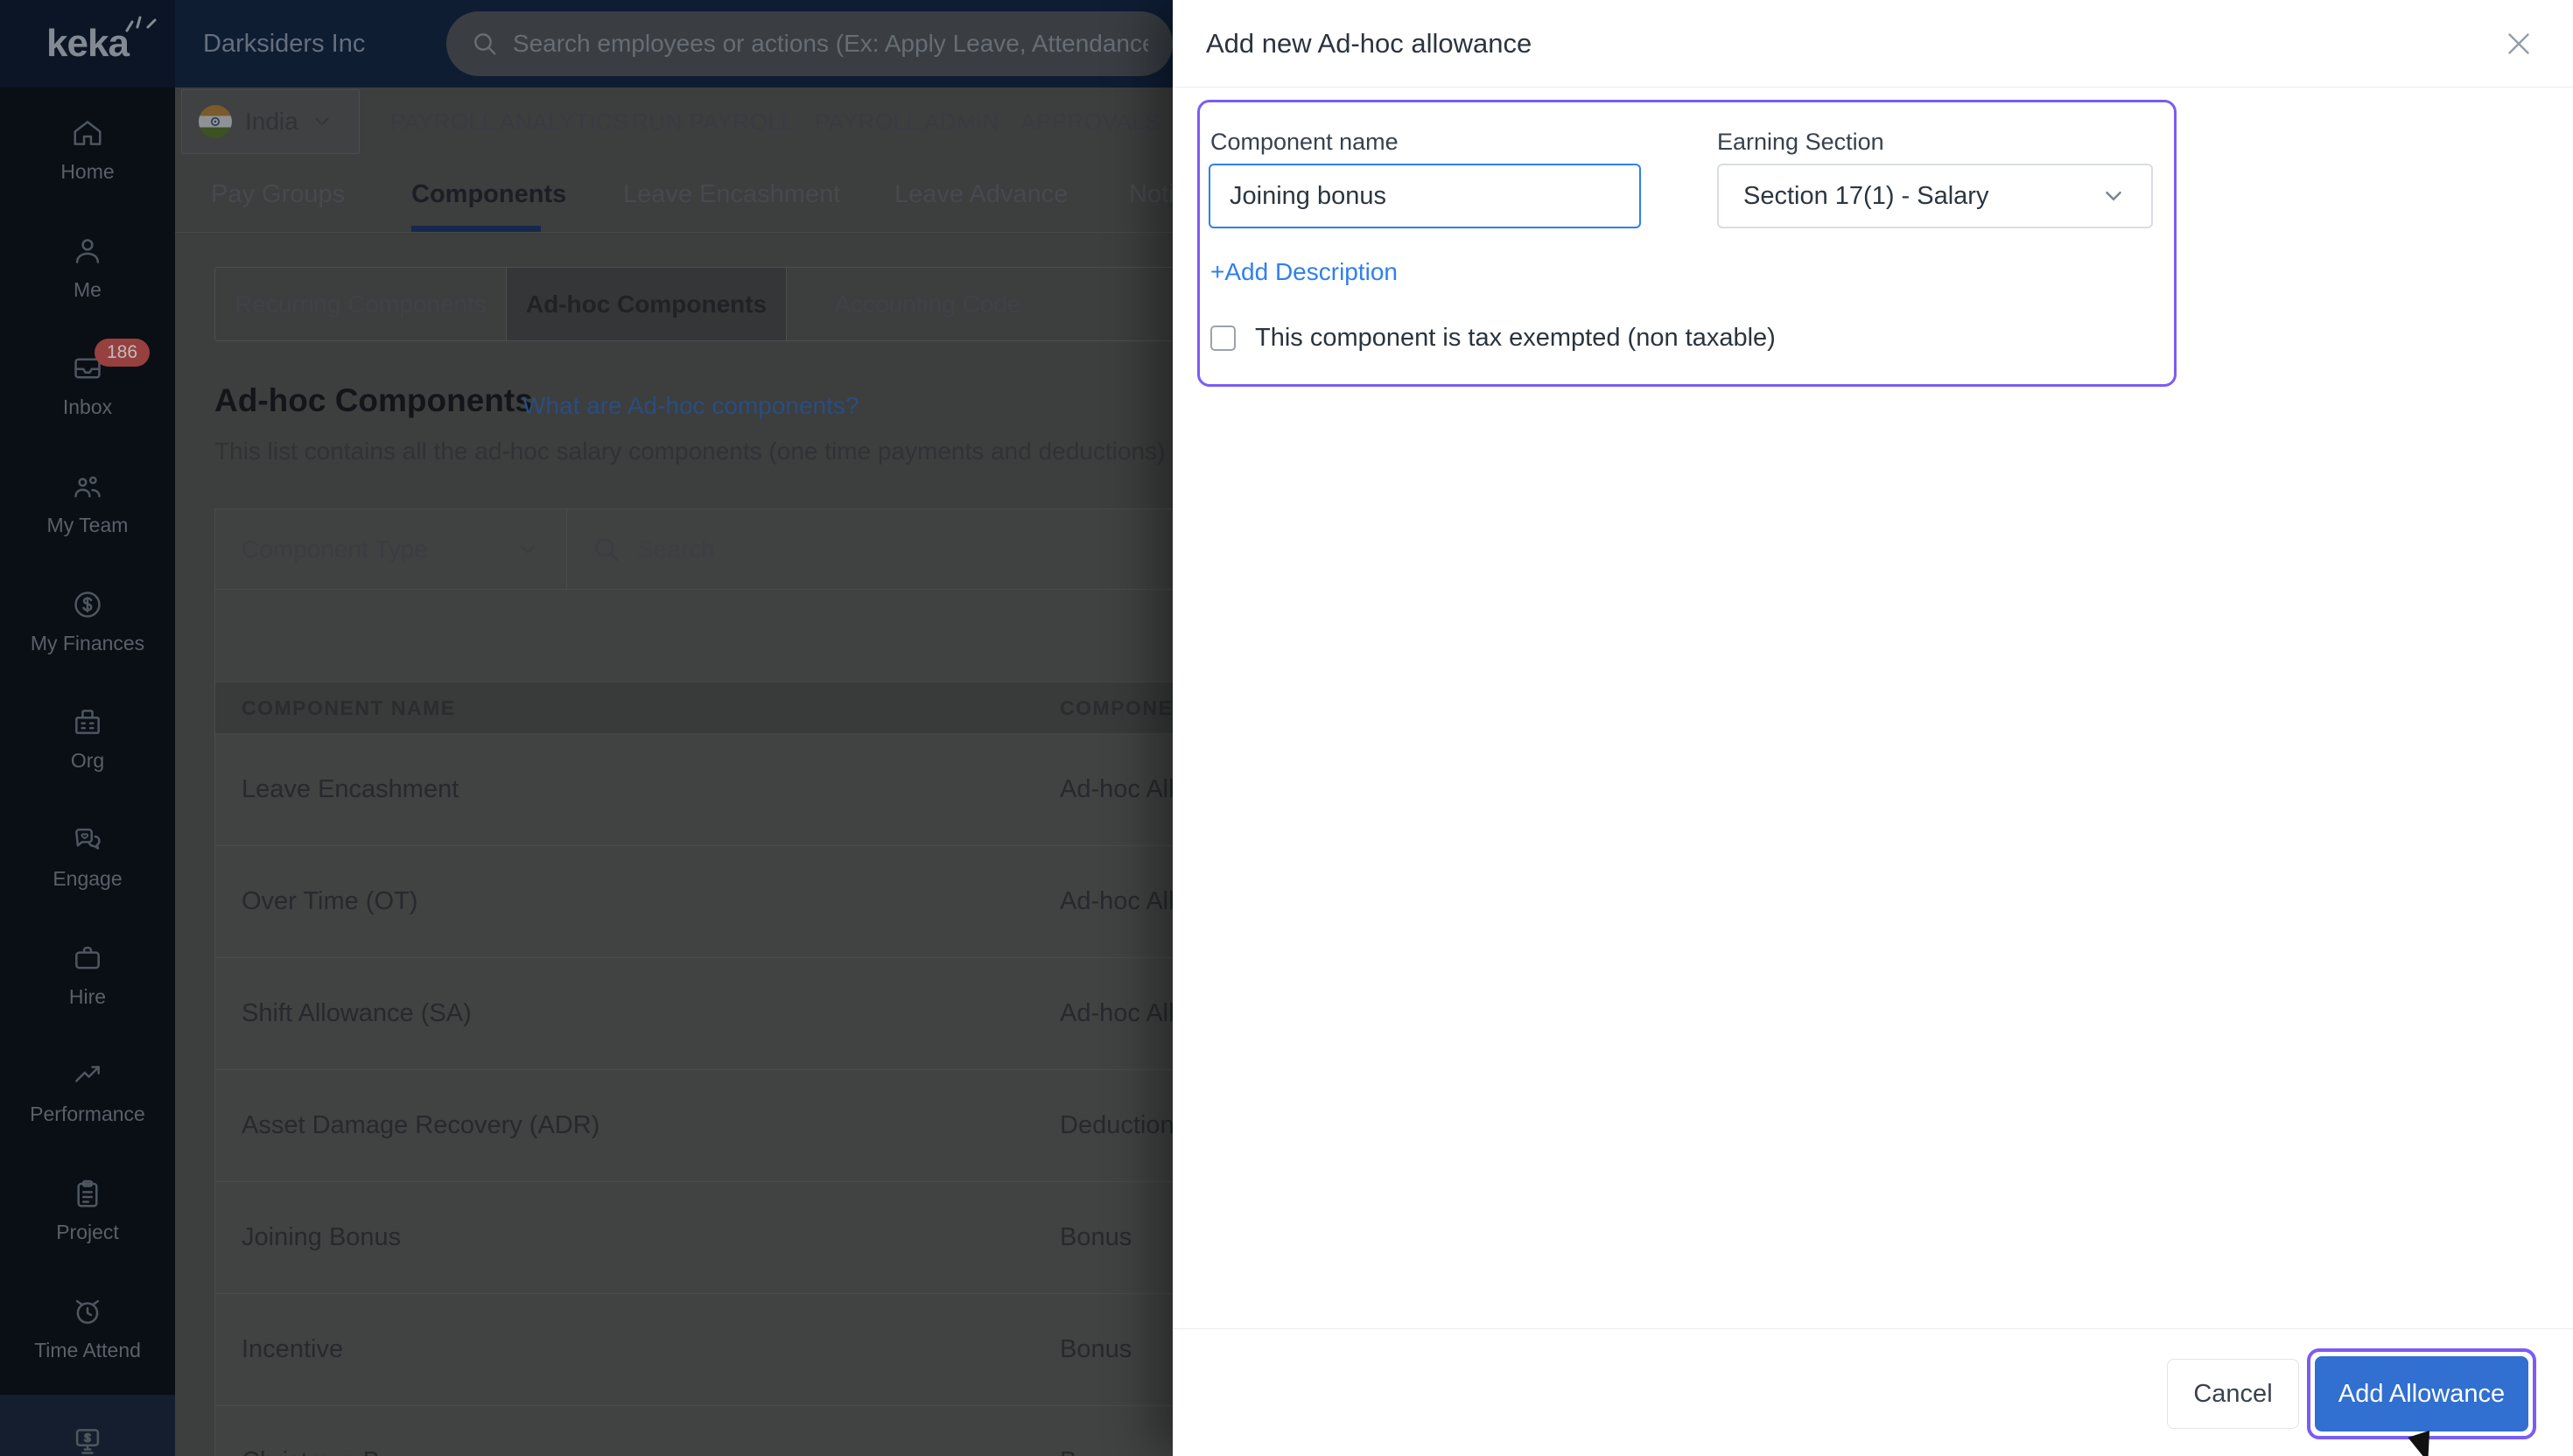 This screenshot has width=2573, height=1456. What do you see at coordinates (87, 1350) in the screenshot?
I see `sidebar-item-label: Time Attend` at bounding box center [87, 1350].